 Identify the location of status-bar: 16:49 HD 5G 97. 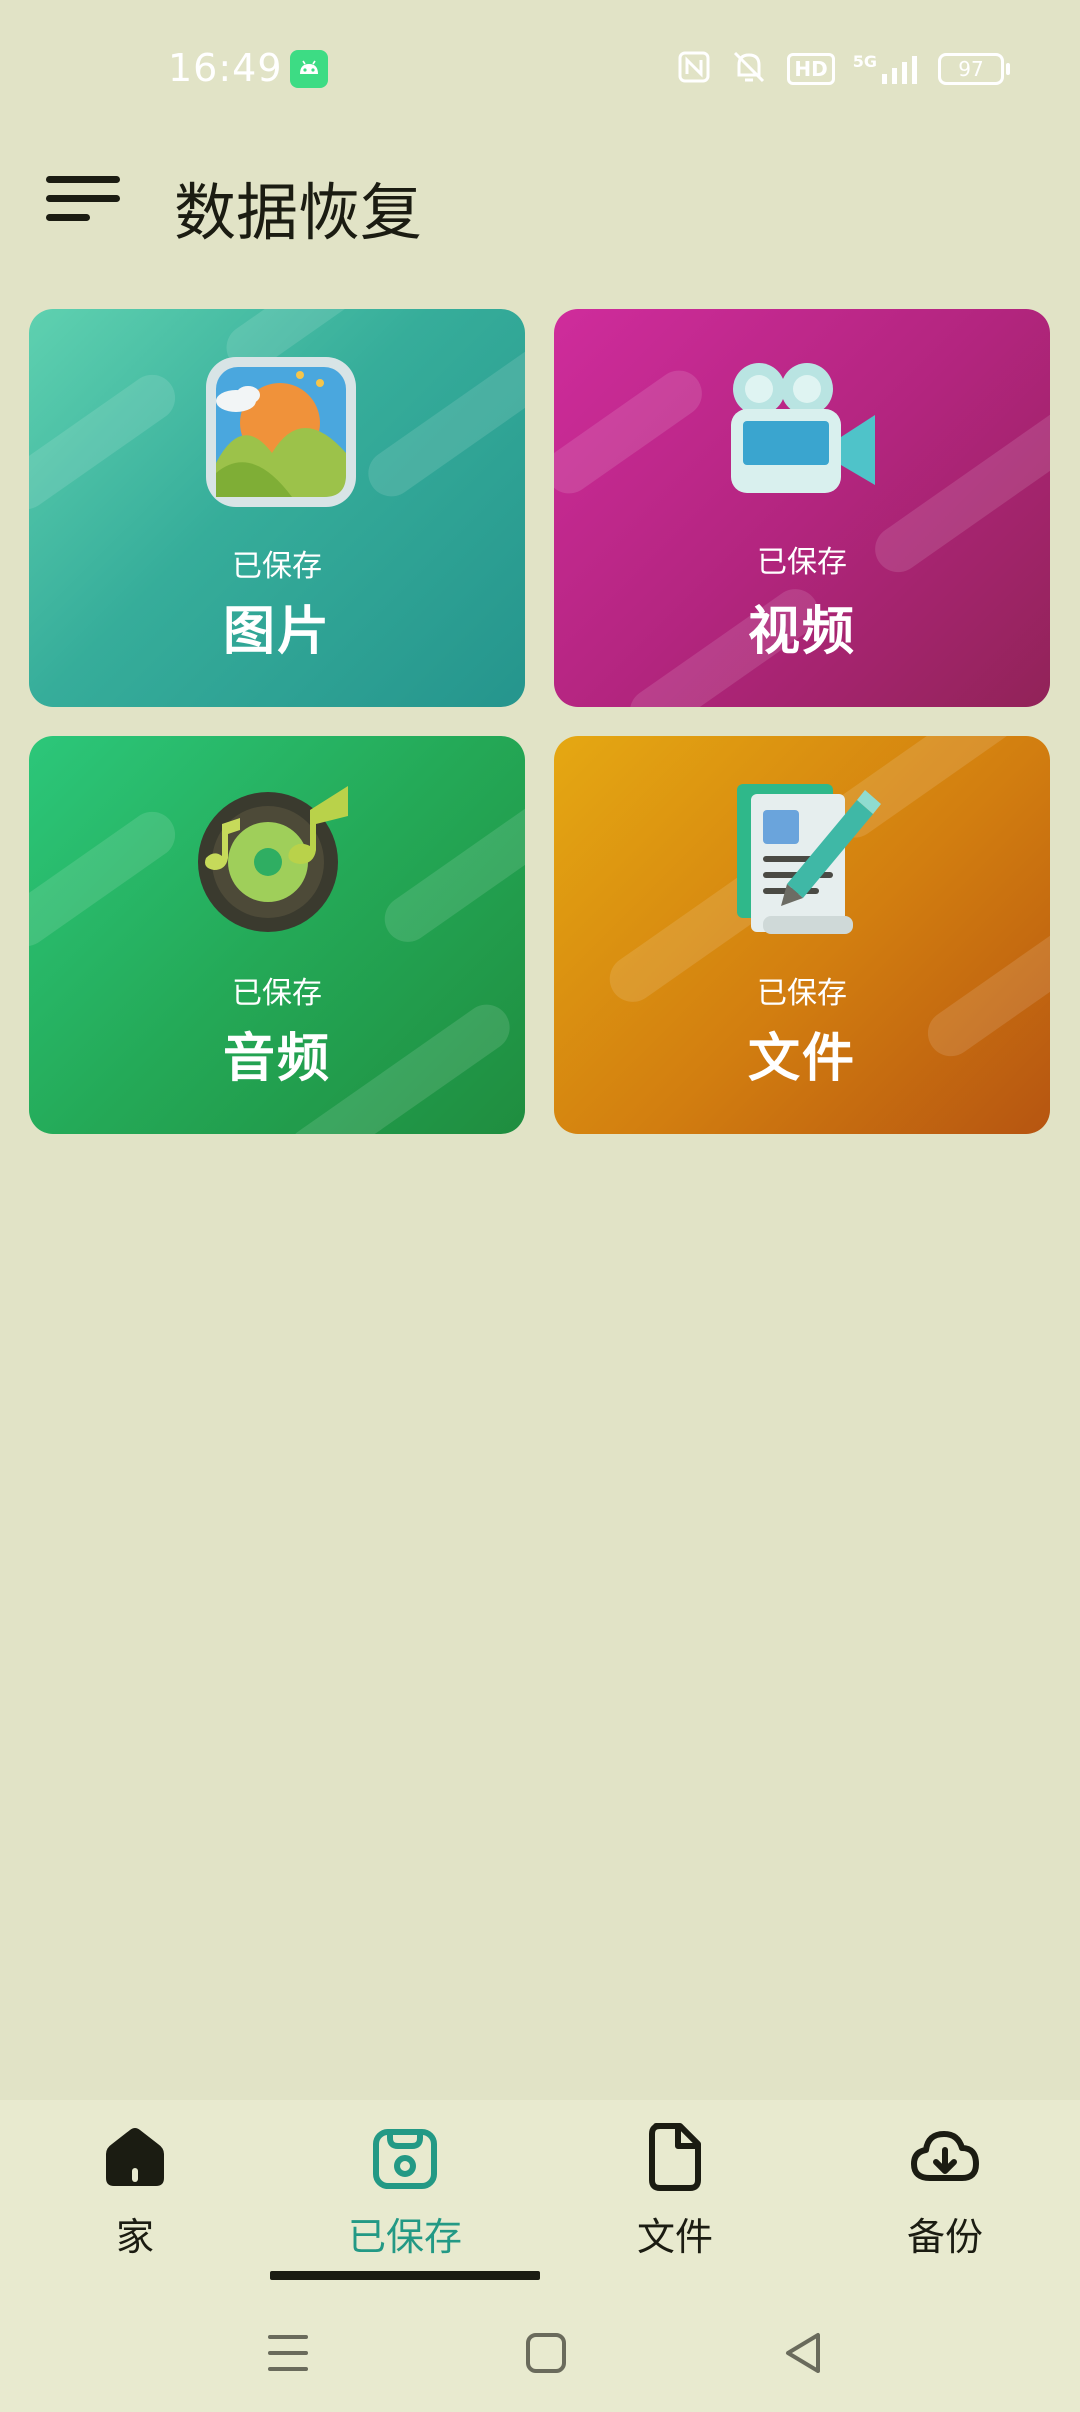
(540, 70).